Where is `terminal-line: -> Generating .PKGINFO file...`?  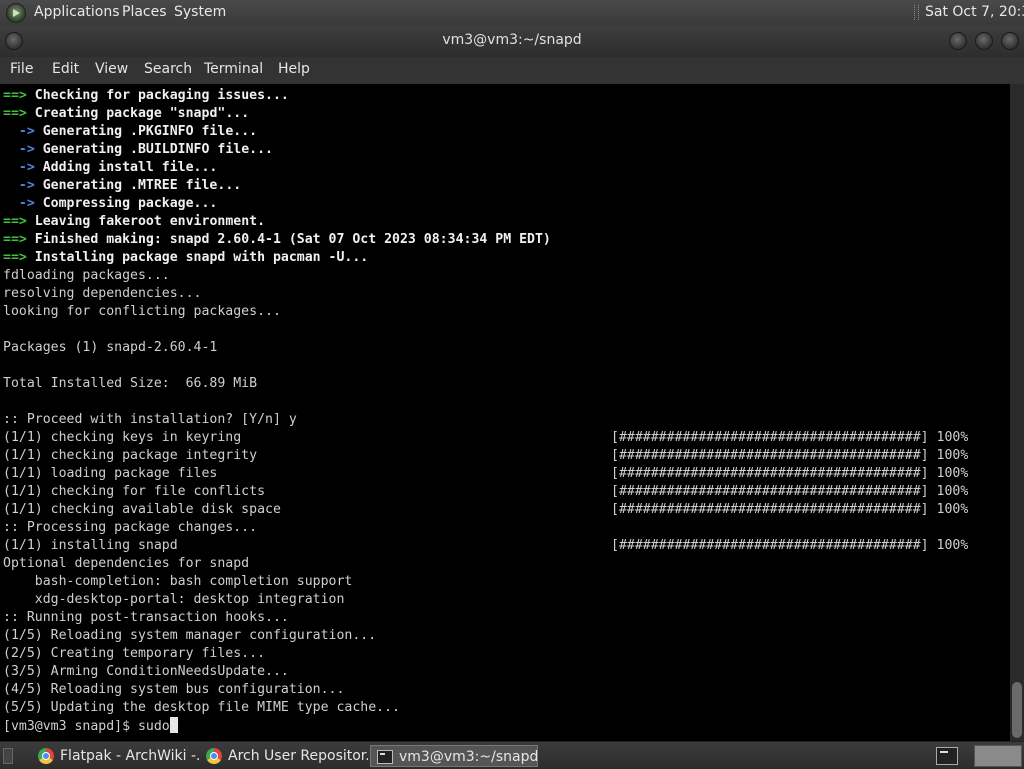 terminal-line: -> Generating .PKGINFO file... is located at coordinates (505, 132).